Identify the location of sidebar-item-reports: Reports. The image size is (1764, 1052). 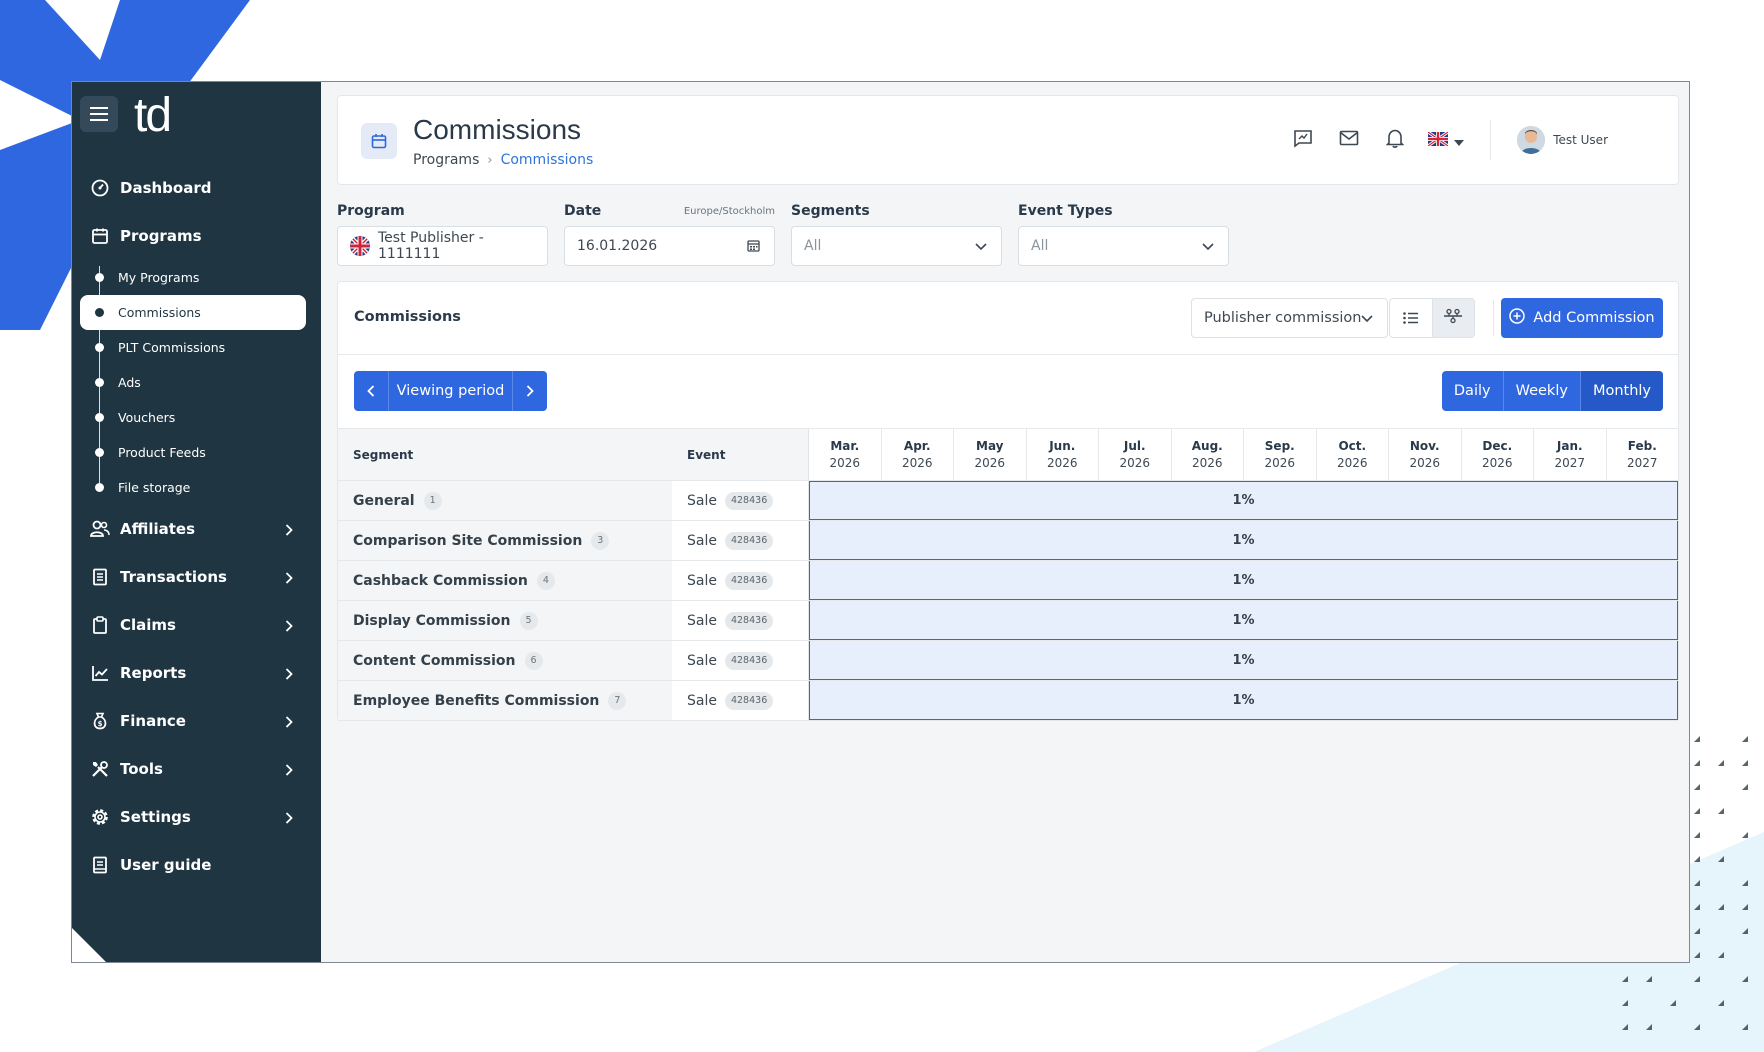
(196, 673).